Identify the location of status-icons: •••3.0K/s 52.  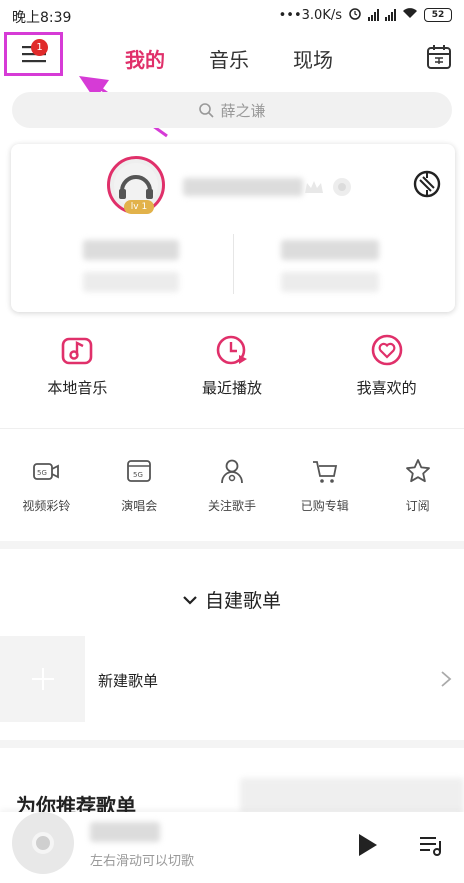
(365, 15).